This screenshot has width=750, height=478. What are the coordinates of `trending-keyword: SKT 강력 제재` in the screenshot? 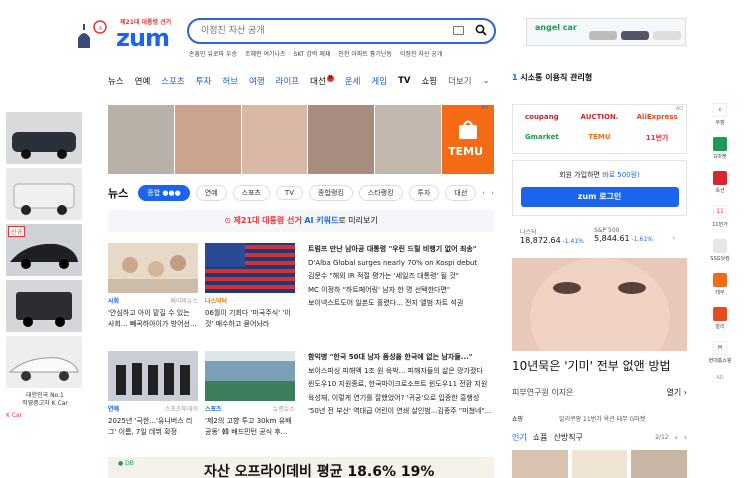 It's located at (312, 54).